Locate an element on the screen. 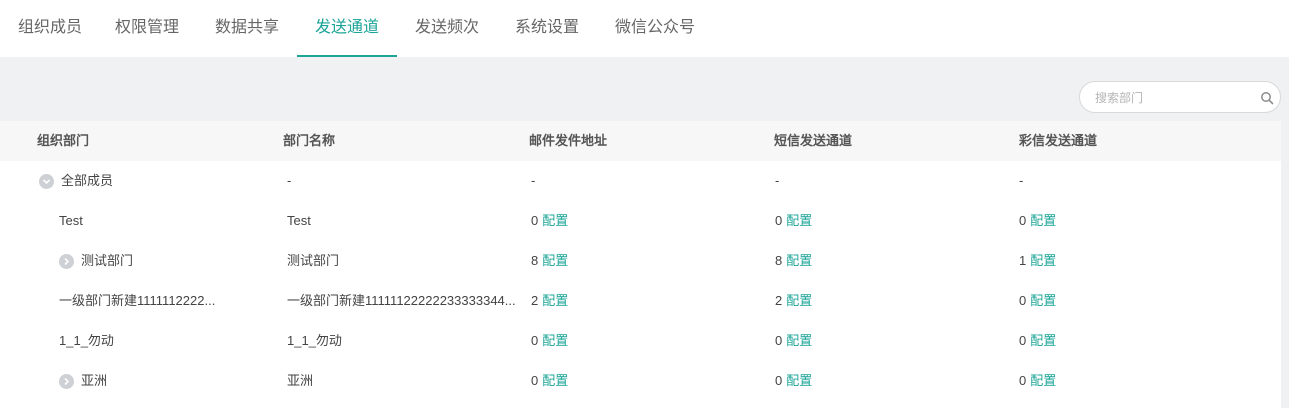 The width and height of the screenshot is (1289, 408). tab-send-channel: 发送通道 is located at coordinates (347, 28).